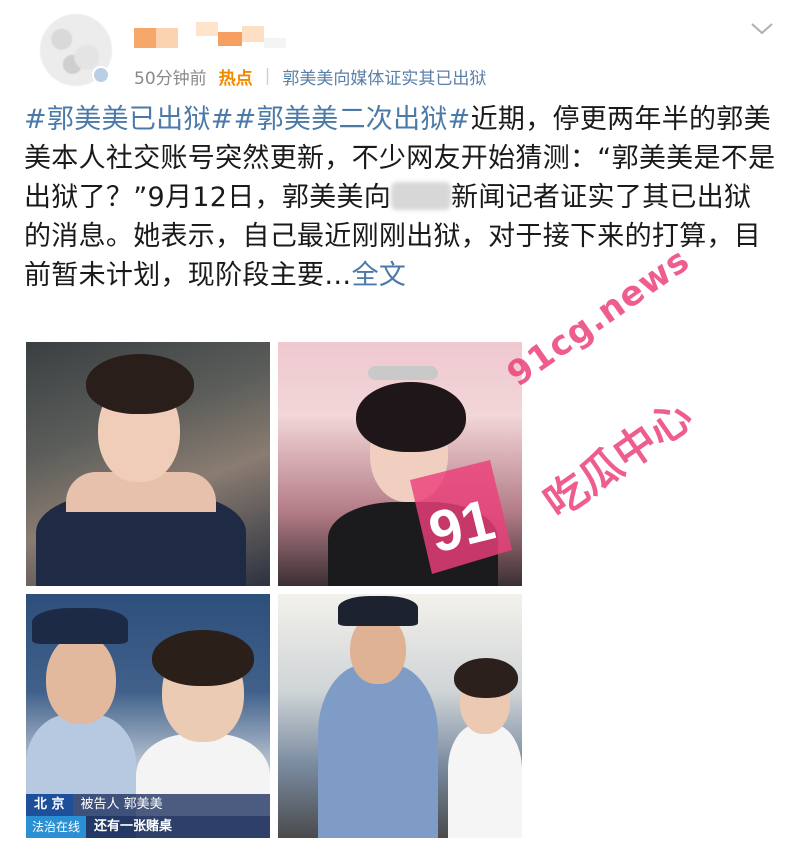 The width and height of the screenshot is (800, 844). I want to click on redacted-media-name, so click(421, 196).